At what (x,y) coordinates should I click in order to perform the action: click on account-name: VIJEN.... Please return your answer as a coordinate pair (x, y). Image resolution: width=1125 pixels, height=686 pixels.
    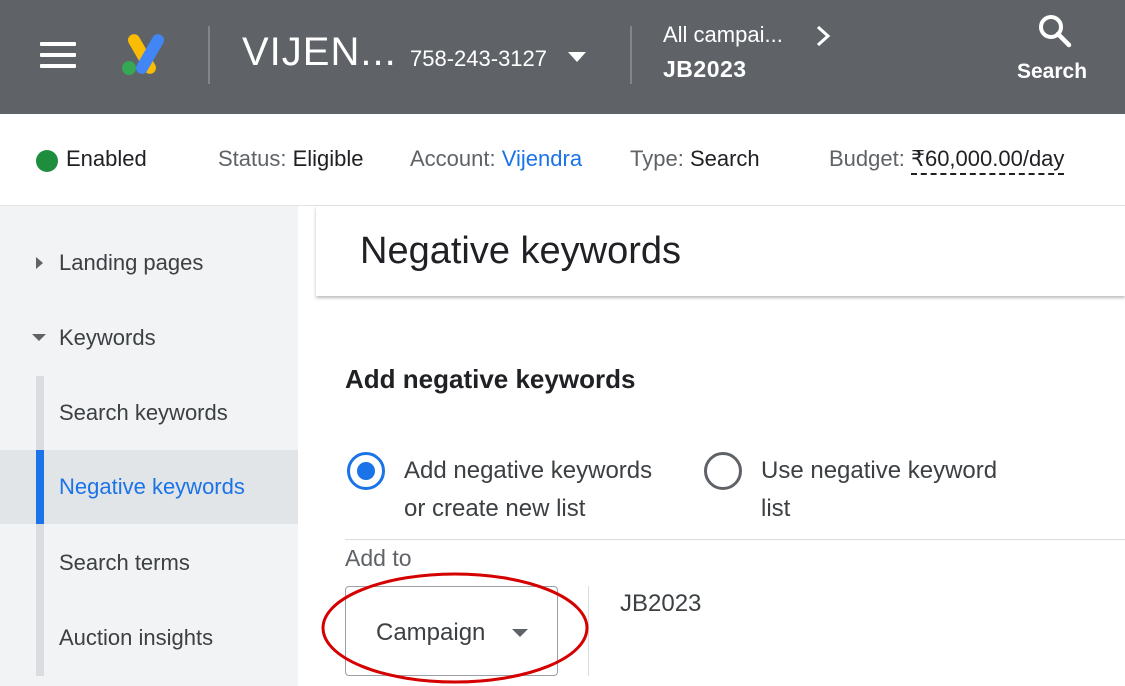
    Looking at the image, I should click on (319, 52).